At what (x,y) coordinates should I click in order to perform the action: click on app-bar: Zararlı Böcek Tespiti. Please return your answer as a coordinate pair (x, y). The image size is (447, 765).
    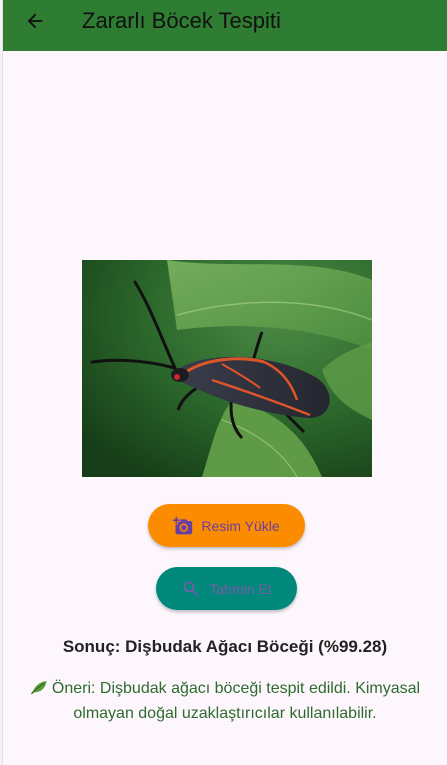
    Looking at the image, I should click on (225, 25).